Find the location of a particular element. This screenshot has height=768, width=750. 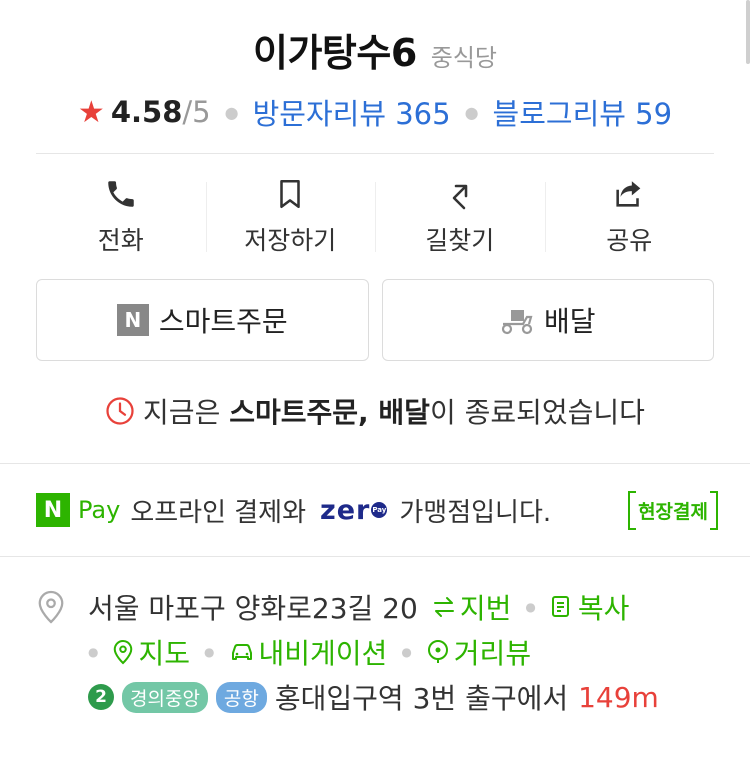

action-bar: 전화 저장하기 길찾기 공유 is located at coordinates (375, 216).